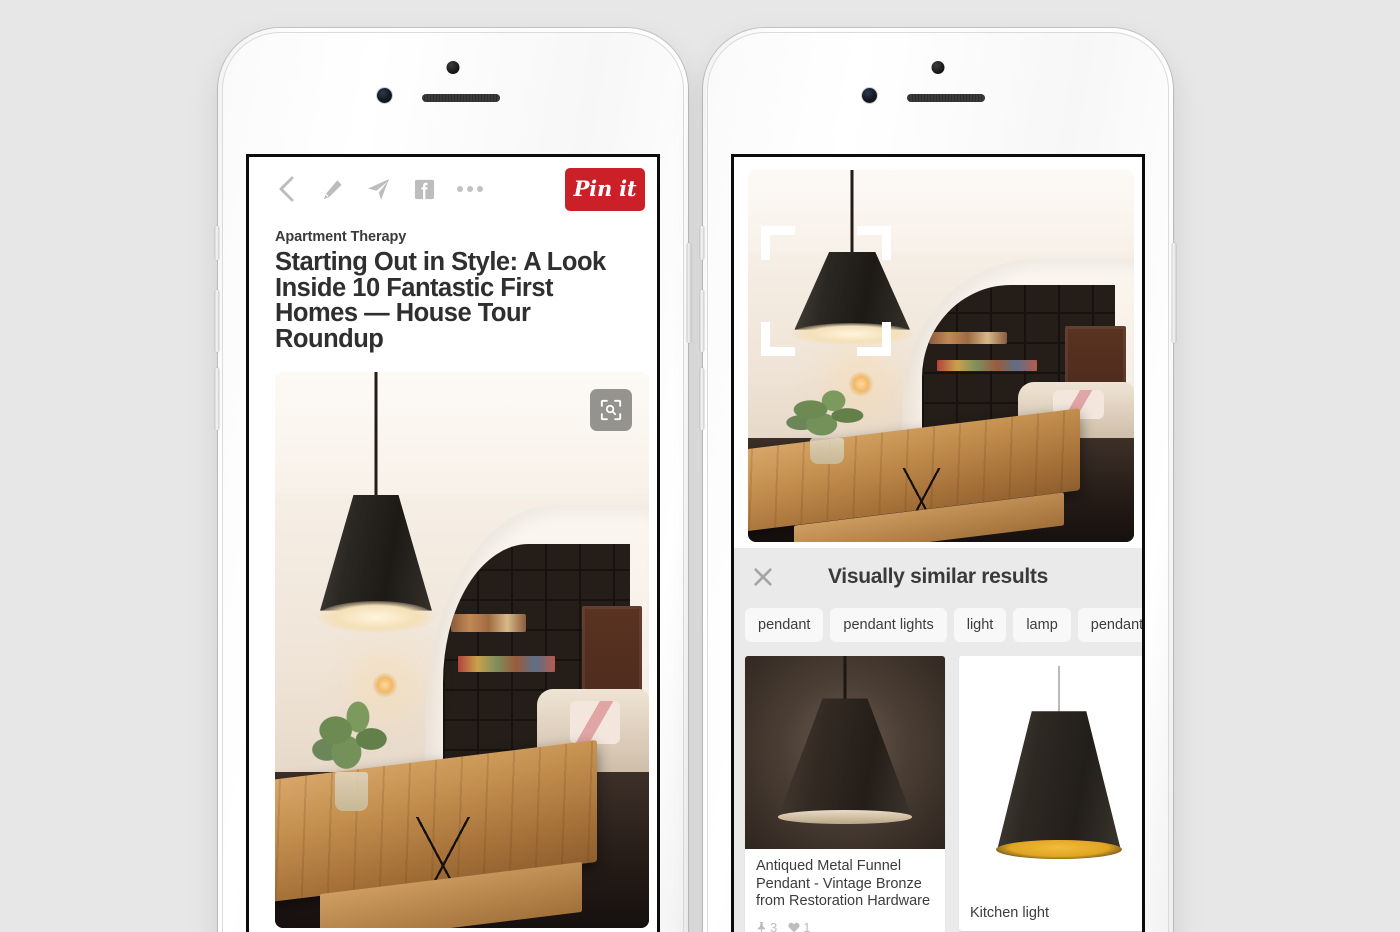  I want to click on tag-pendant-lights: pendant lights, so click(888, 625).